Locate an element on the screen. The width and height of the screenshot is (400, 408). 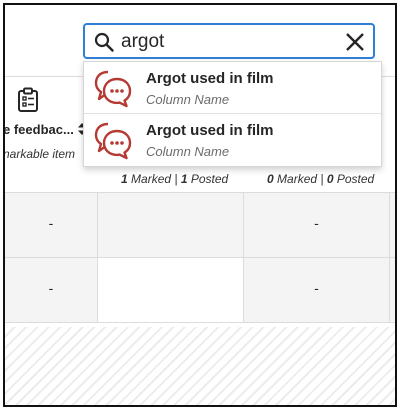
grid-header-status-2: 0 Marked | 0 Posted is located at coordinates (321, 179).